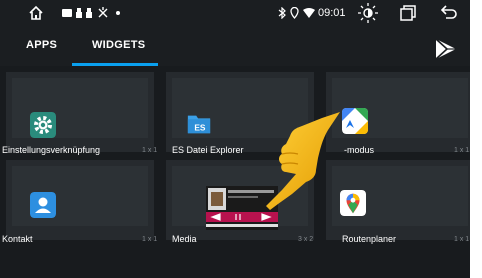 The width and height of the screenshot is (482, 278). Describe the element at coordinates (408, 13) in the screenshot. I see `recent-apps-icon` at that location.